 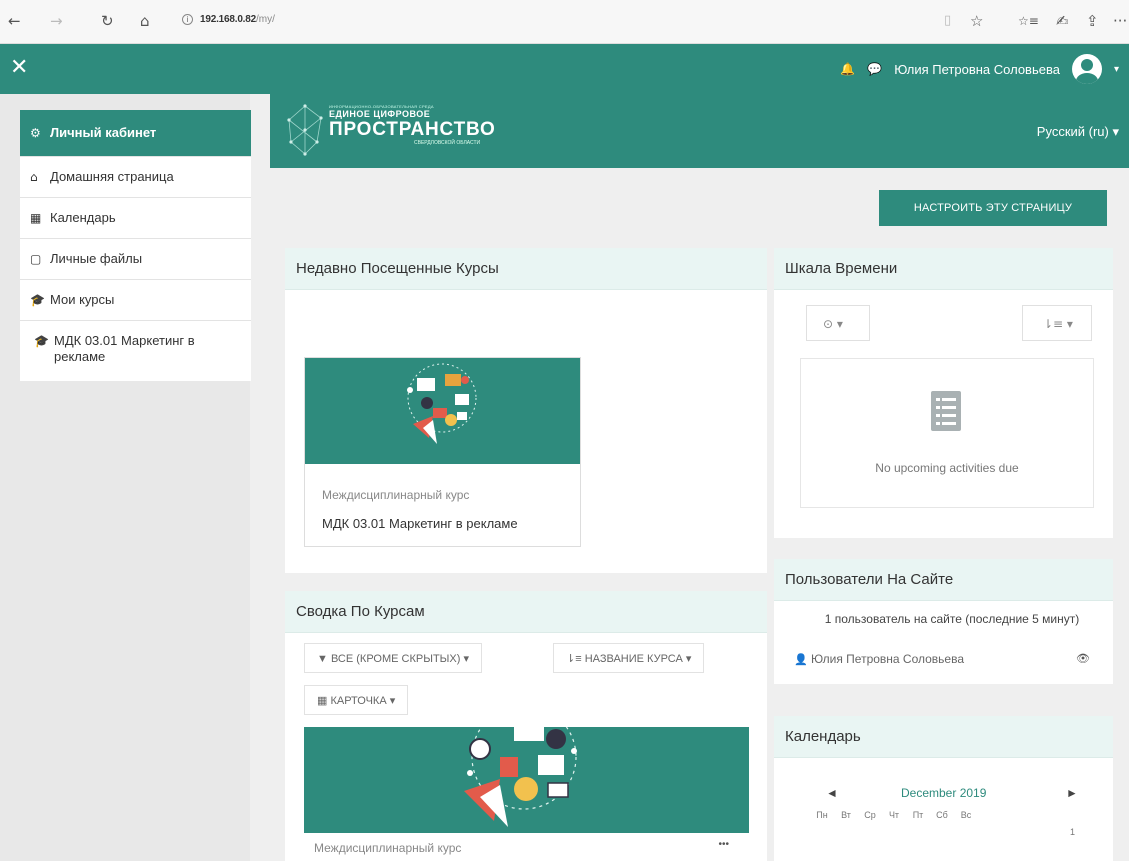 I want to click on course-name: МДК 03.01 Маркетинг в рекламе, so click(x=420, y=523).